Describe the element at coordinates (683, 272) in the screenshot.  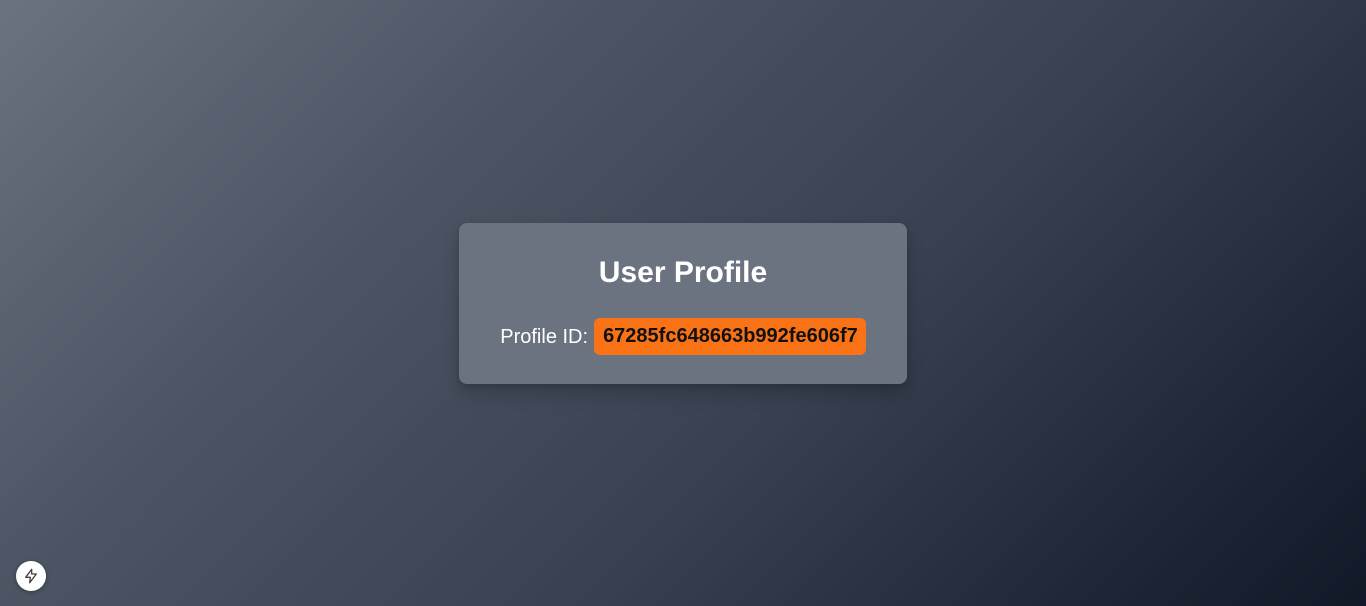
I see `page-title: User Profile` at that location.